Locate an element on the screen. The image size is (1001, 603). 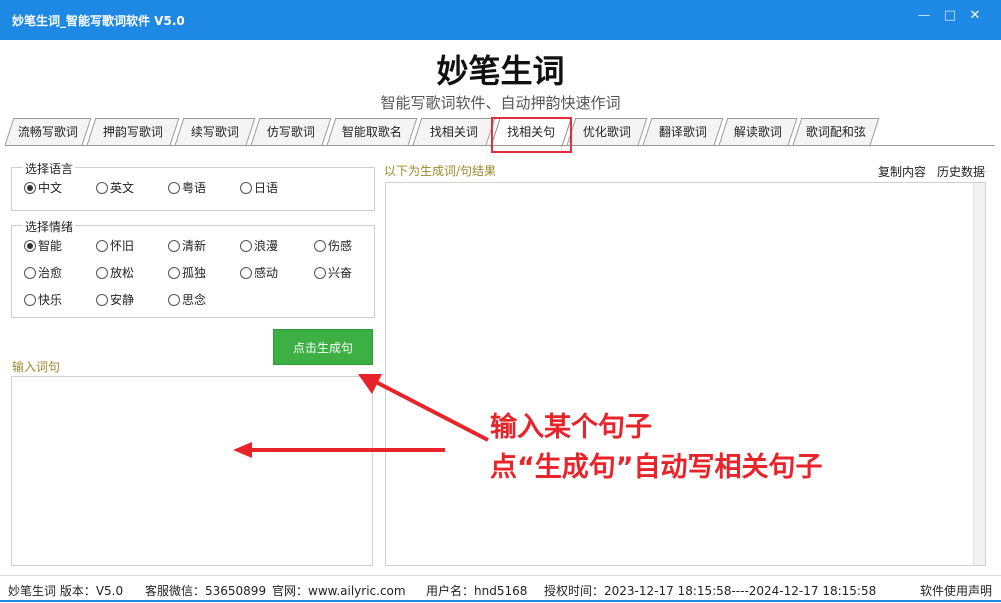
arrow-to-input-head is located at coordinates (242, 450).